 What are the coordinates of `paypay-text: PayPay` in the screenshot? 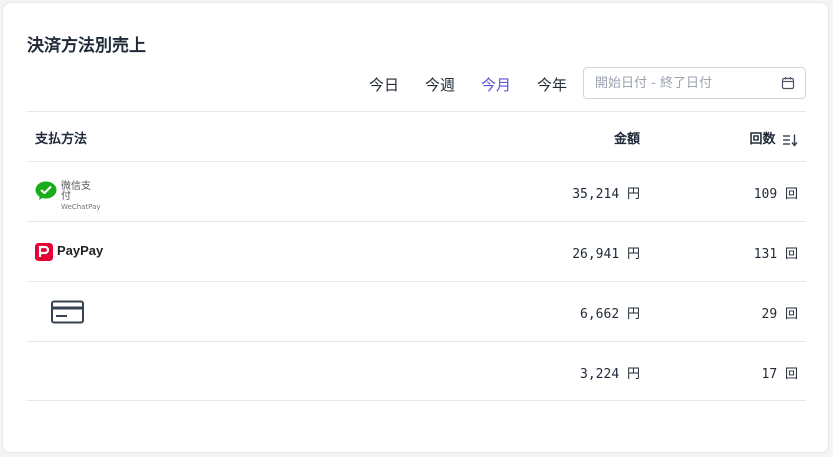 It's located at (80, 250).